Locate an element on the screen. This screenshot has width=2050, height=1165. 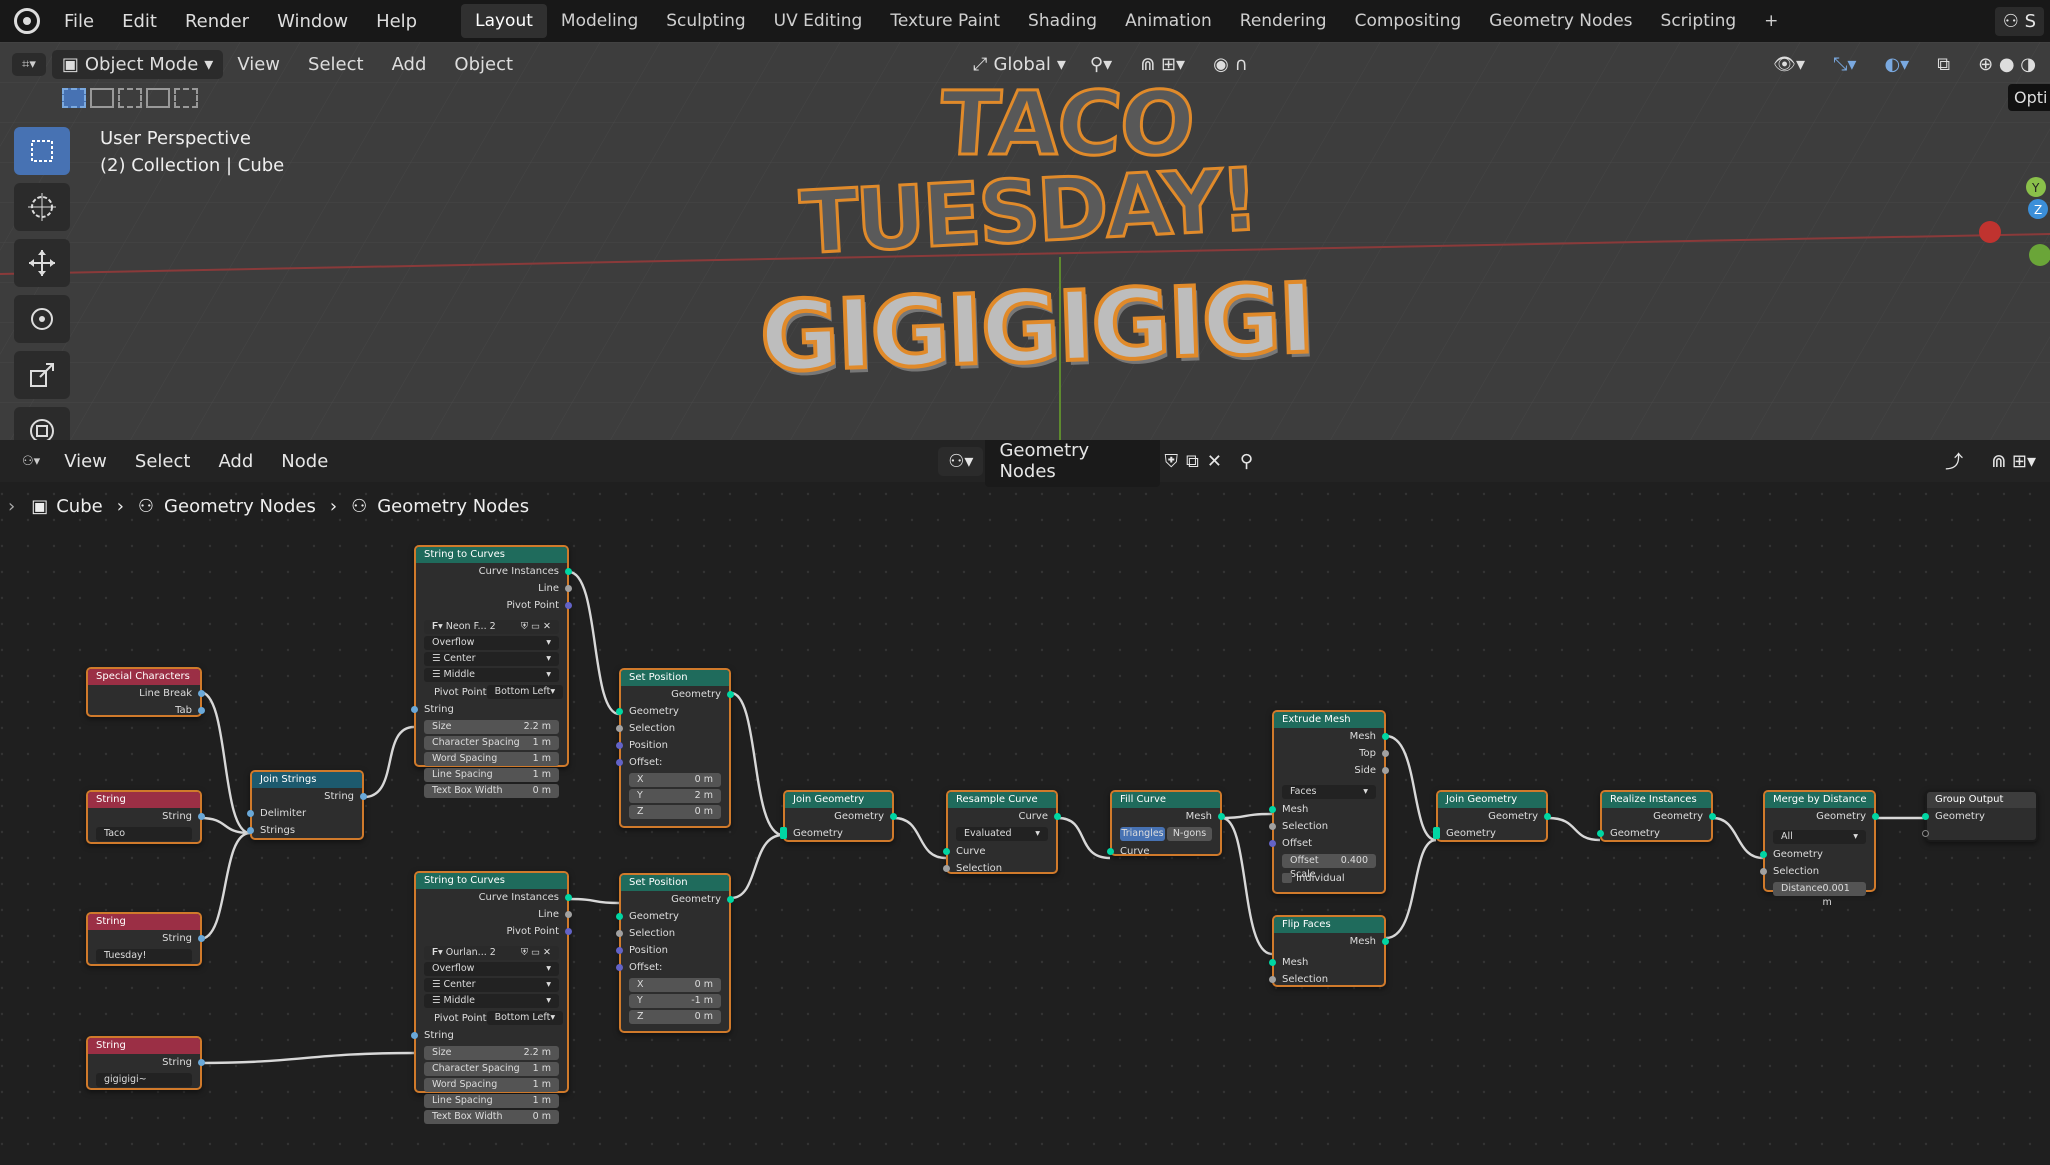
tab-geometry-nodes: Geometry Nodes is located at coordinates (1560, 21).